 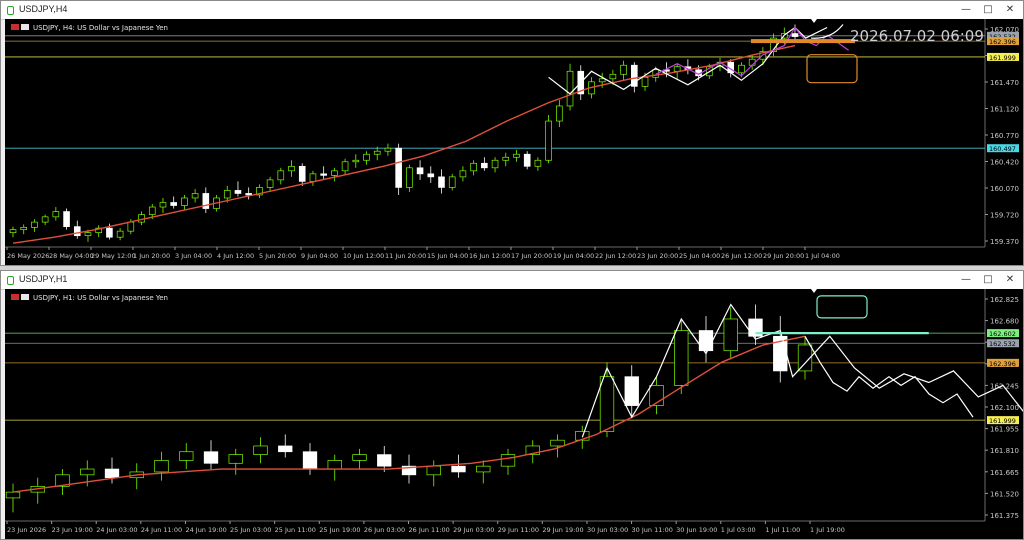 I want to click on time-tick-label: 23 Jun 20:00, so click(x=657, y=256).